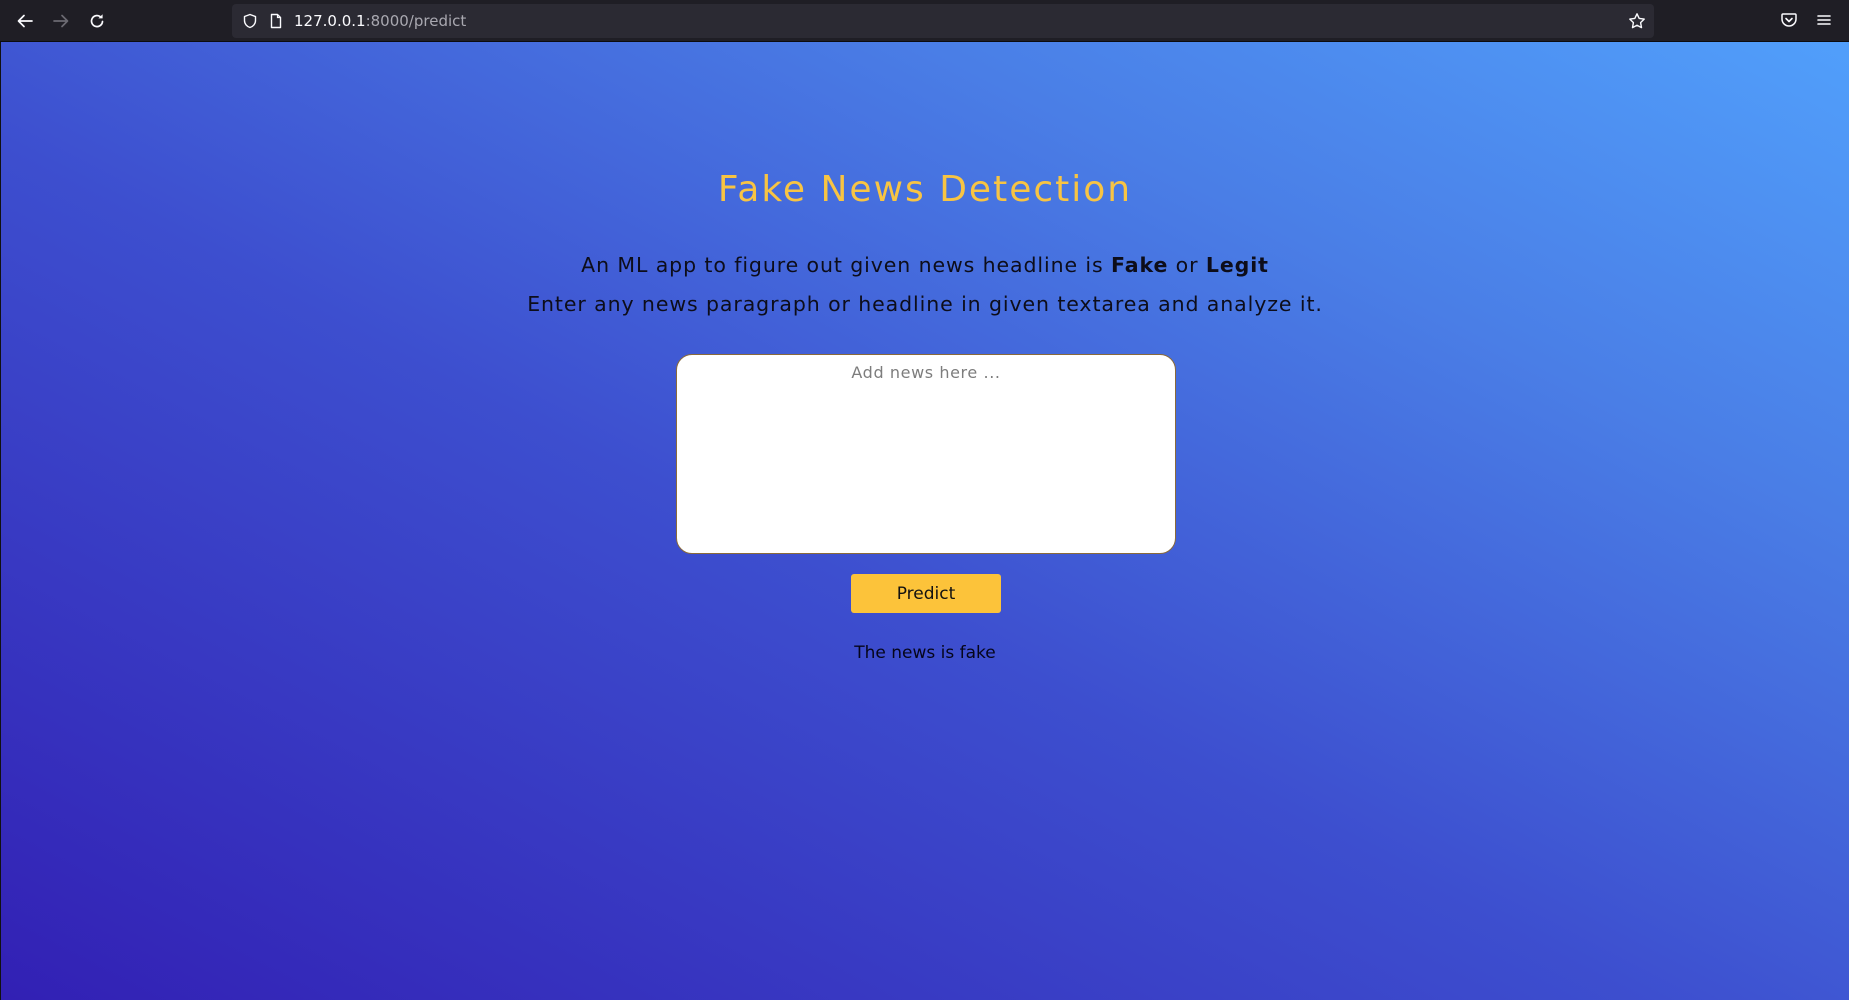  What do you see at coordinates (330, 21) in the screenshot?
I see `url-host: 127.0.0.1` at bounding box center [330, 21].